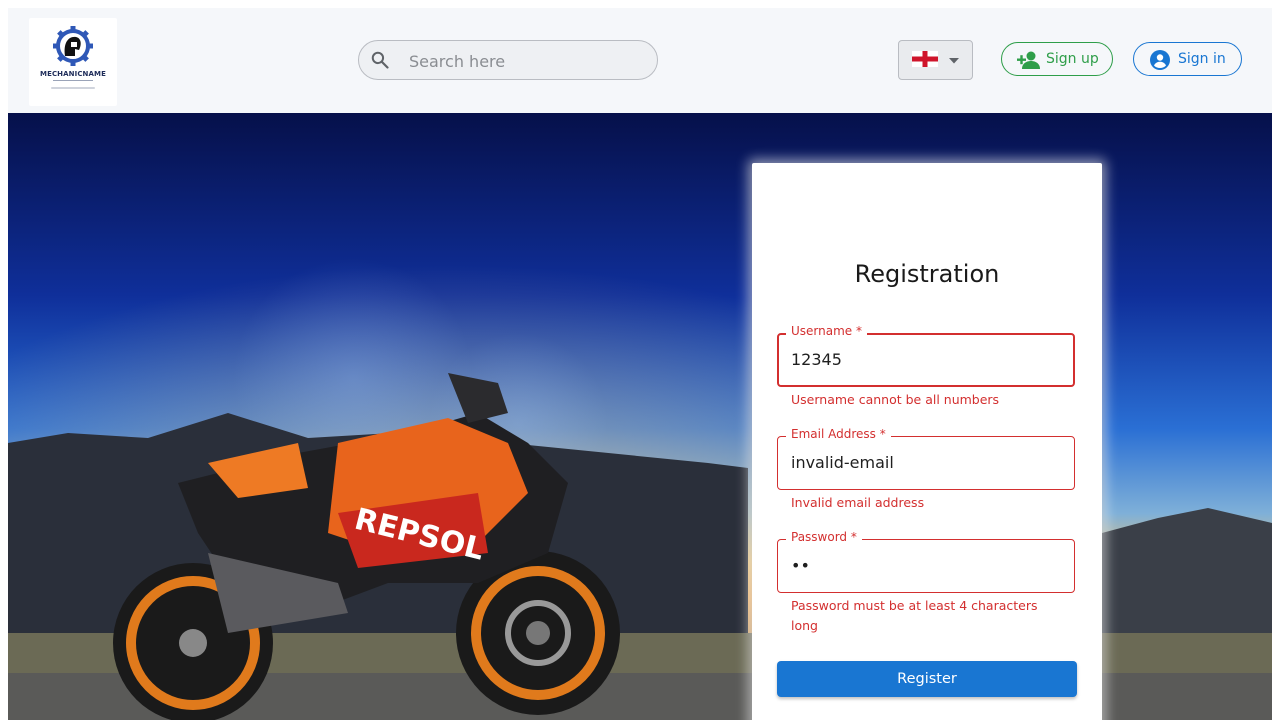  I want to click on username-label: Username *, so click(826, 331).